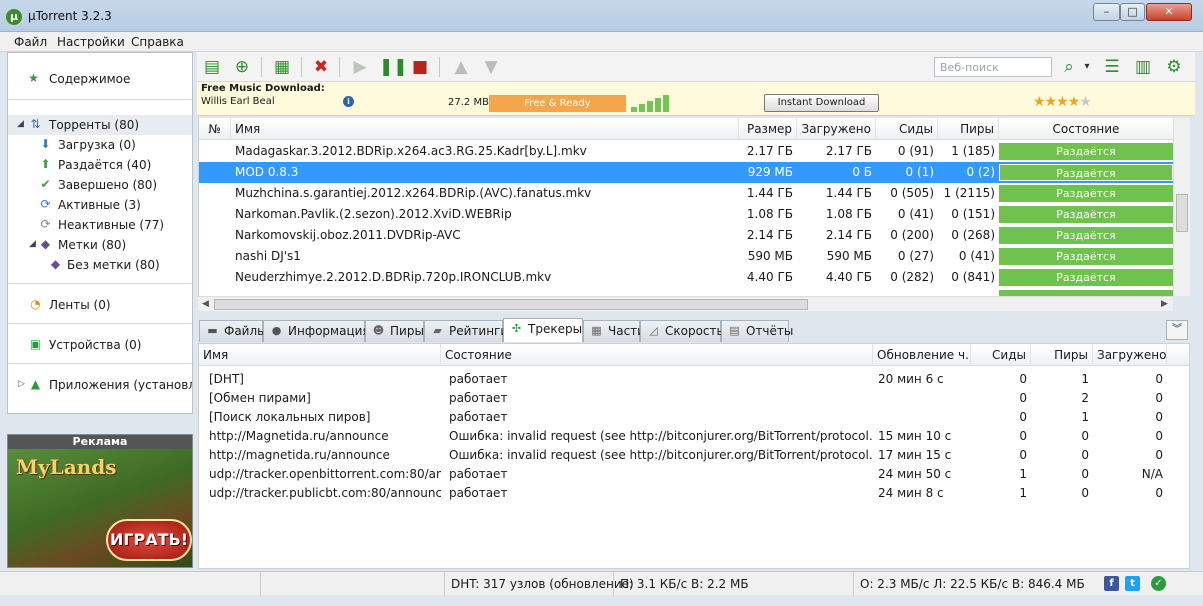 The height and width of the screenshot is (606, 1203). What do you see at coordinates (614, 331) in the screenshot?
I see `tab-pieces: ▦ Части` at bounding box center [614, 331].